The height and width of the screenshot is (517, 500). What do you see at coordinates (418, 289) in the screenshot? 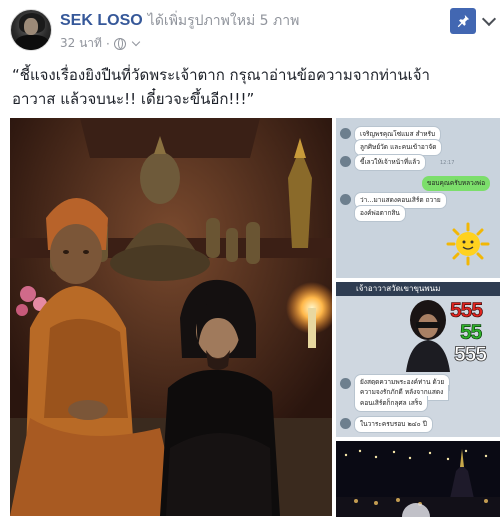
I see `chat-header: เจ้าอาวาสวัดเขาขุนพนม` at bounding box center [418, 289].